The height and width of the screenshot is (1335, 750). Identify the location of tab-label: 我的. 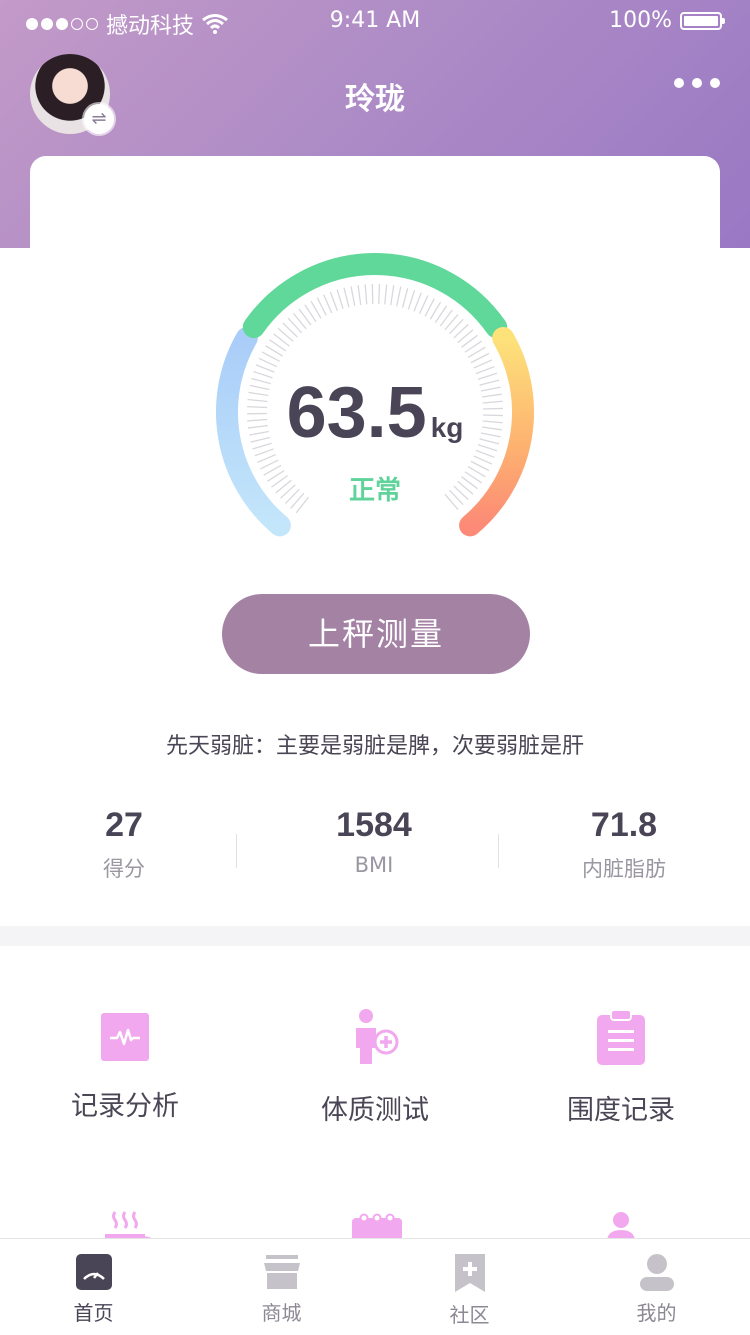
(656, 1311).